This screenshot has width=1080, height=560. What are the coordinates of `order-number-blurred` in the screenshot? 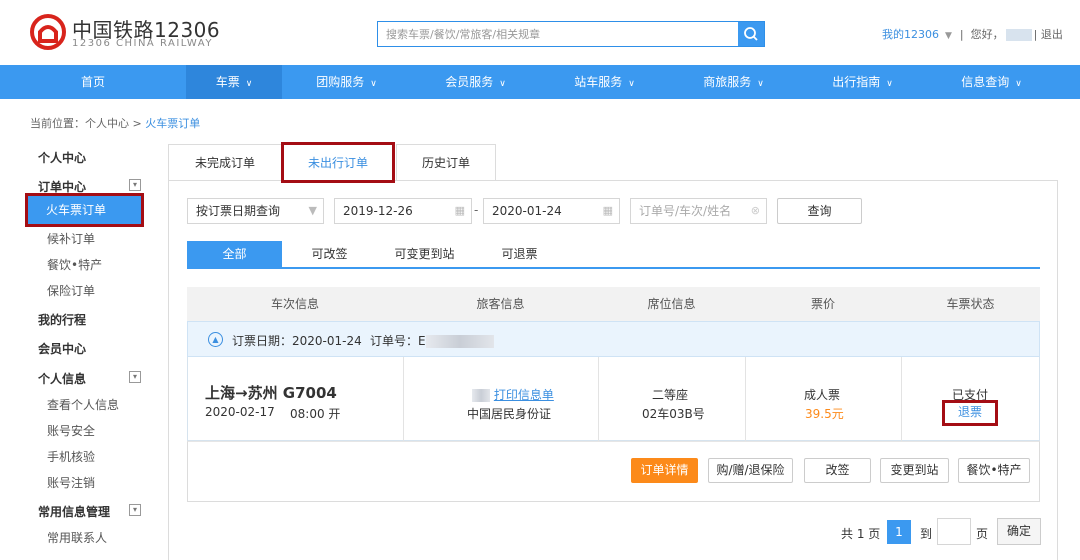 It's located at (459, 341).